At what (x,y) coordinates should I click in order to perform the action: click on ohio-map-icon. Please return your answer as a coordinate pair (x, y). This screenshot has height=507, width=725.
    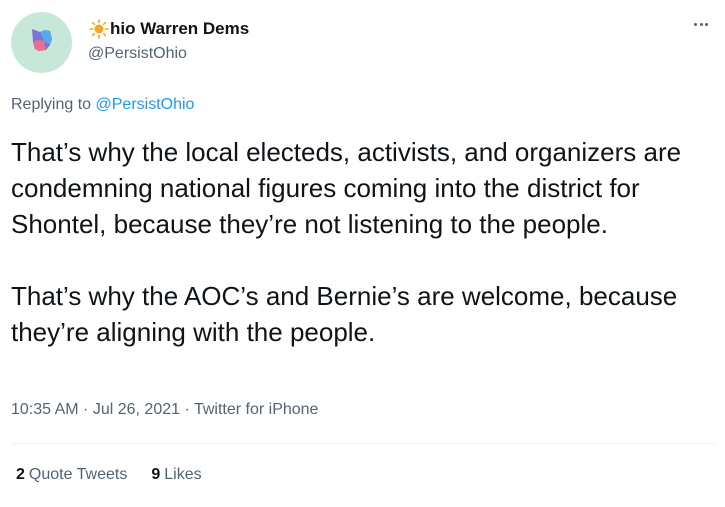
    Looking at the image, I should click on (42, 42).